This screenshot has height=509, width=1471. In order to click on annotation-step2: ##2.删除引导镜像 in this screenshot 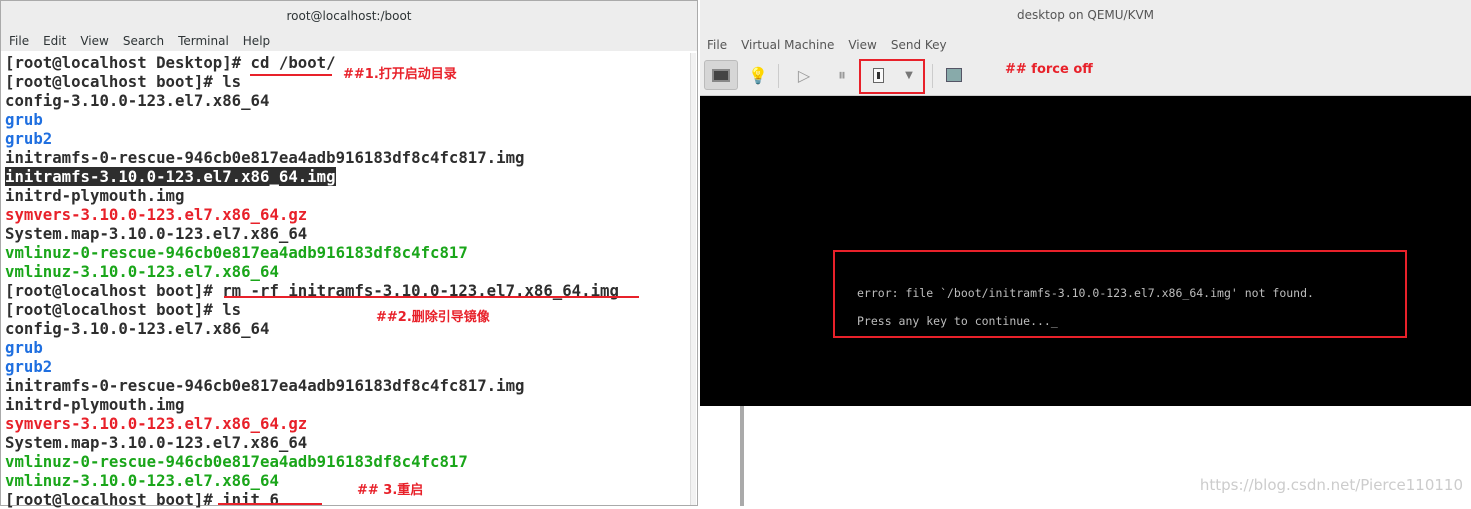, I will do `click(433, 317)`.